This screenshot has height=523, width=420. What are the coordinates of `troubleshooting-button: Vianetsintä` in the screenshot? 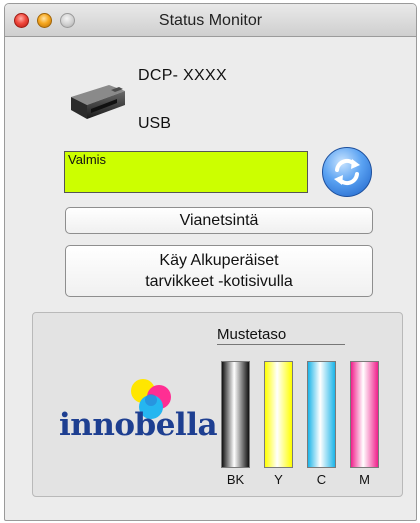 It's located at (219, 220).